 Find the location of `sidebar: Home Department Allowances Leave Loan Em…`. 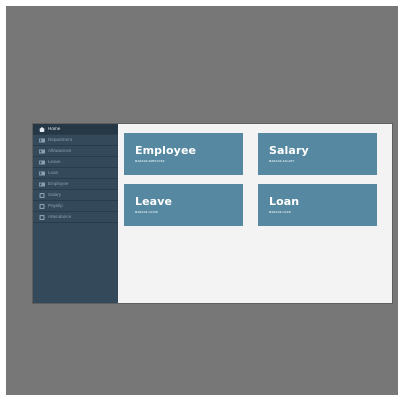

sidebar: Home Department Allowances Leave Loan Em… is located at coordinates (75, 213).